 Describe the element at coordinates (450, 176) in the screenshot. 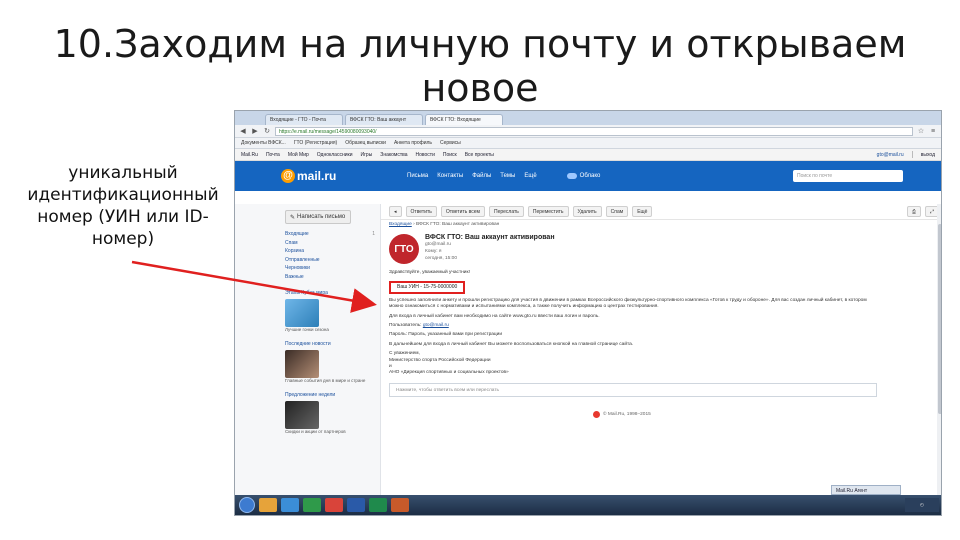

I see `nav-contacts: Контакты` at that location.